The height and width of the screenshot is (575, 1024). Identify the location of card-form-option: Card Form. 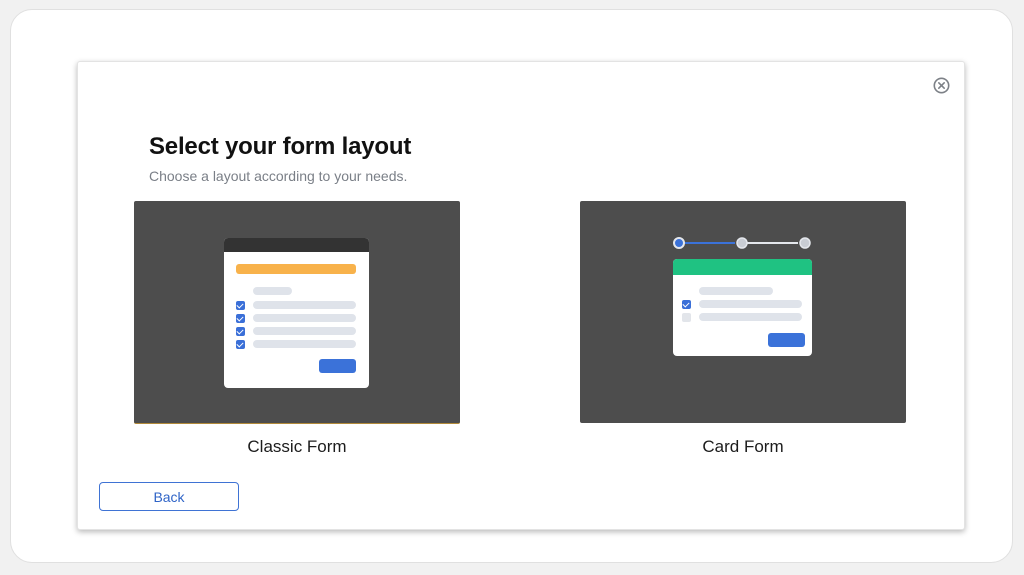
(743, 332).